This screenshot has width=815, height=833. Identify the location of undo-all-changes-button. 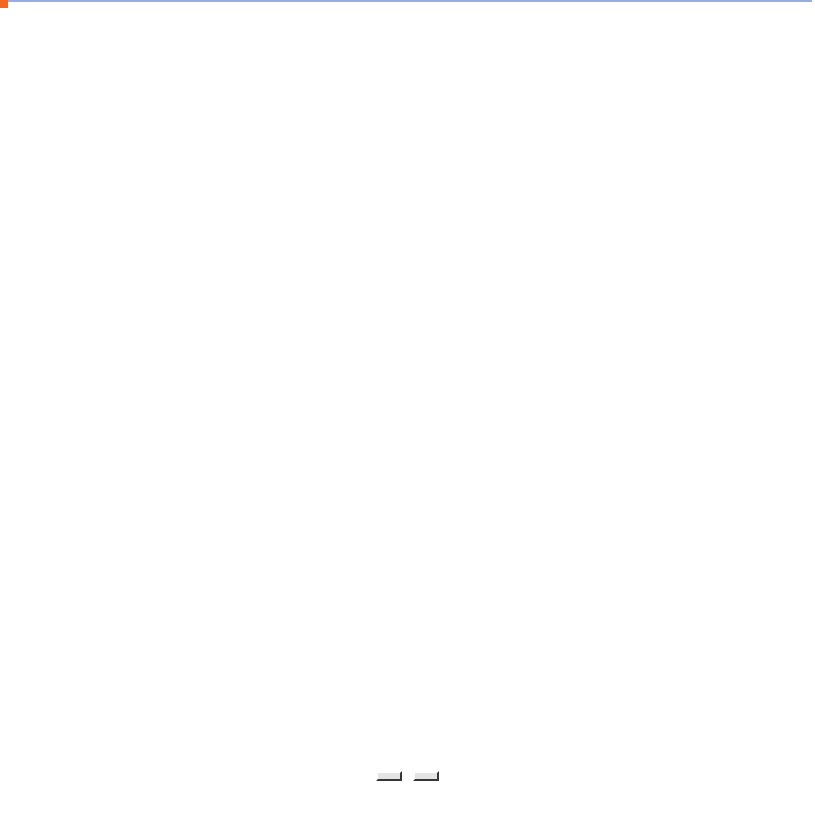
(388, 776).